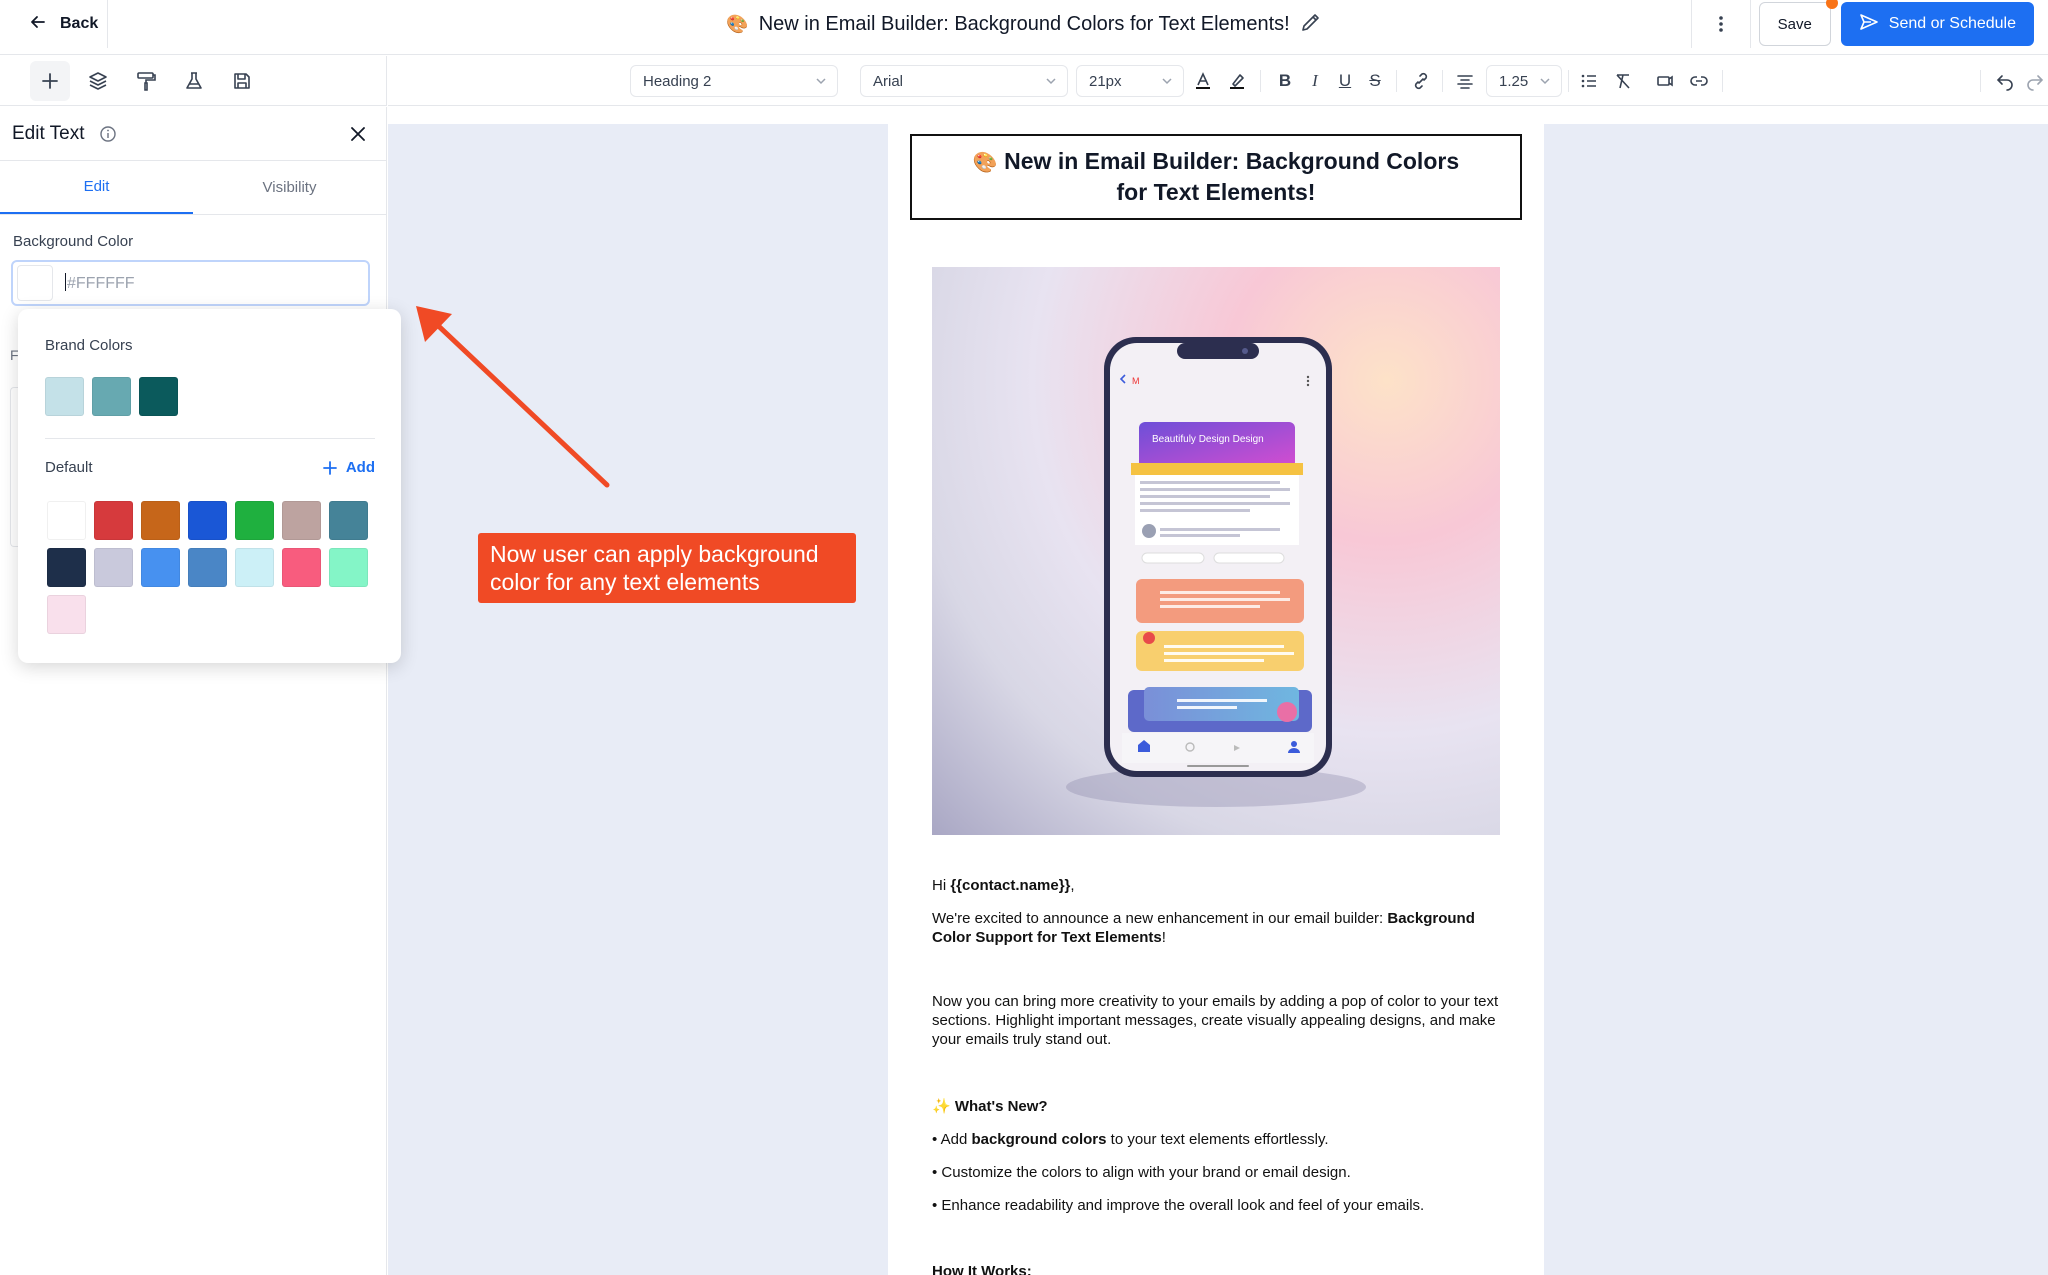 The height and width of the screenshot is (1275, 2048). What do you see at coordinates (2035, 81) in the screenshot?
I see `redo-icon` at bounding box center [2035, 81].